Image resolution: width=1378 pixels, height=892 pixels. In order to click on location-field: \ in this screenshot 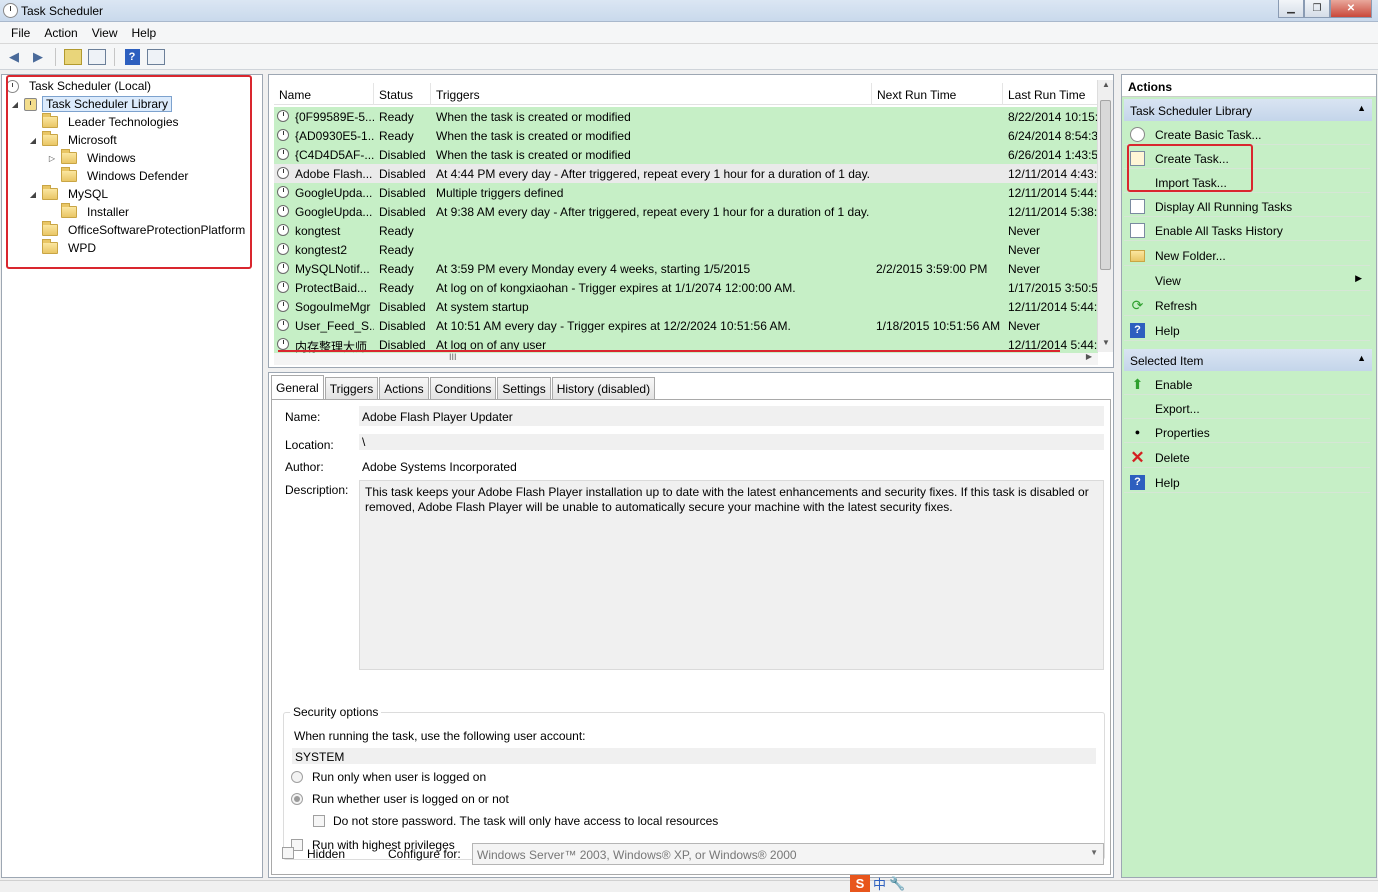, I will do `click(731, 442)`.